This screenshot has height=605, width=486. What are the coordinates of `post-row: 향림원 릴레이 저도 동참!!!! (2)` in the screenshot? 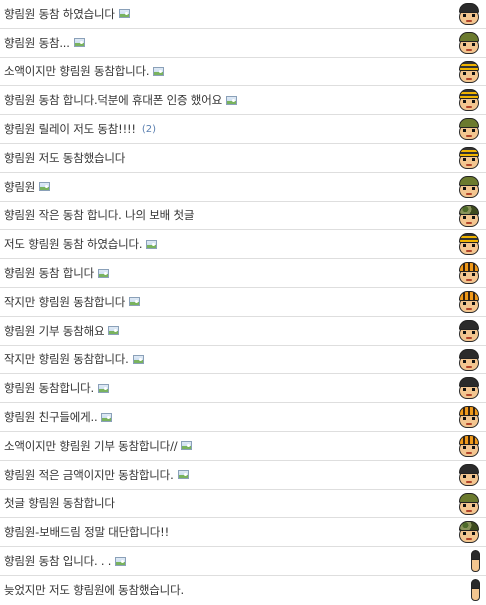 It's located at (243, 129).